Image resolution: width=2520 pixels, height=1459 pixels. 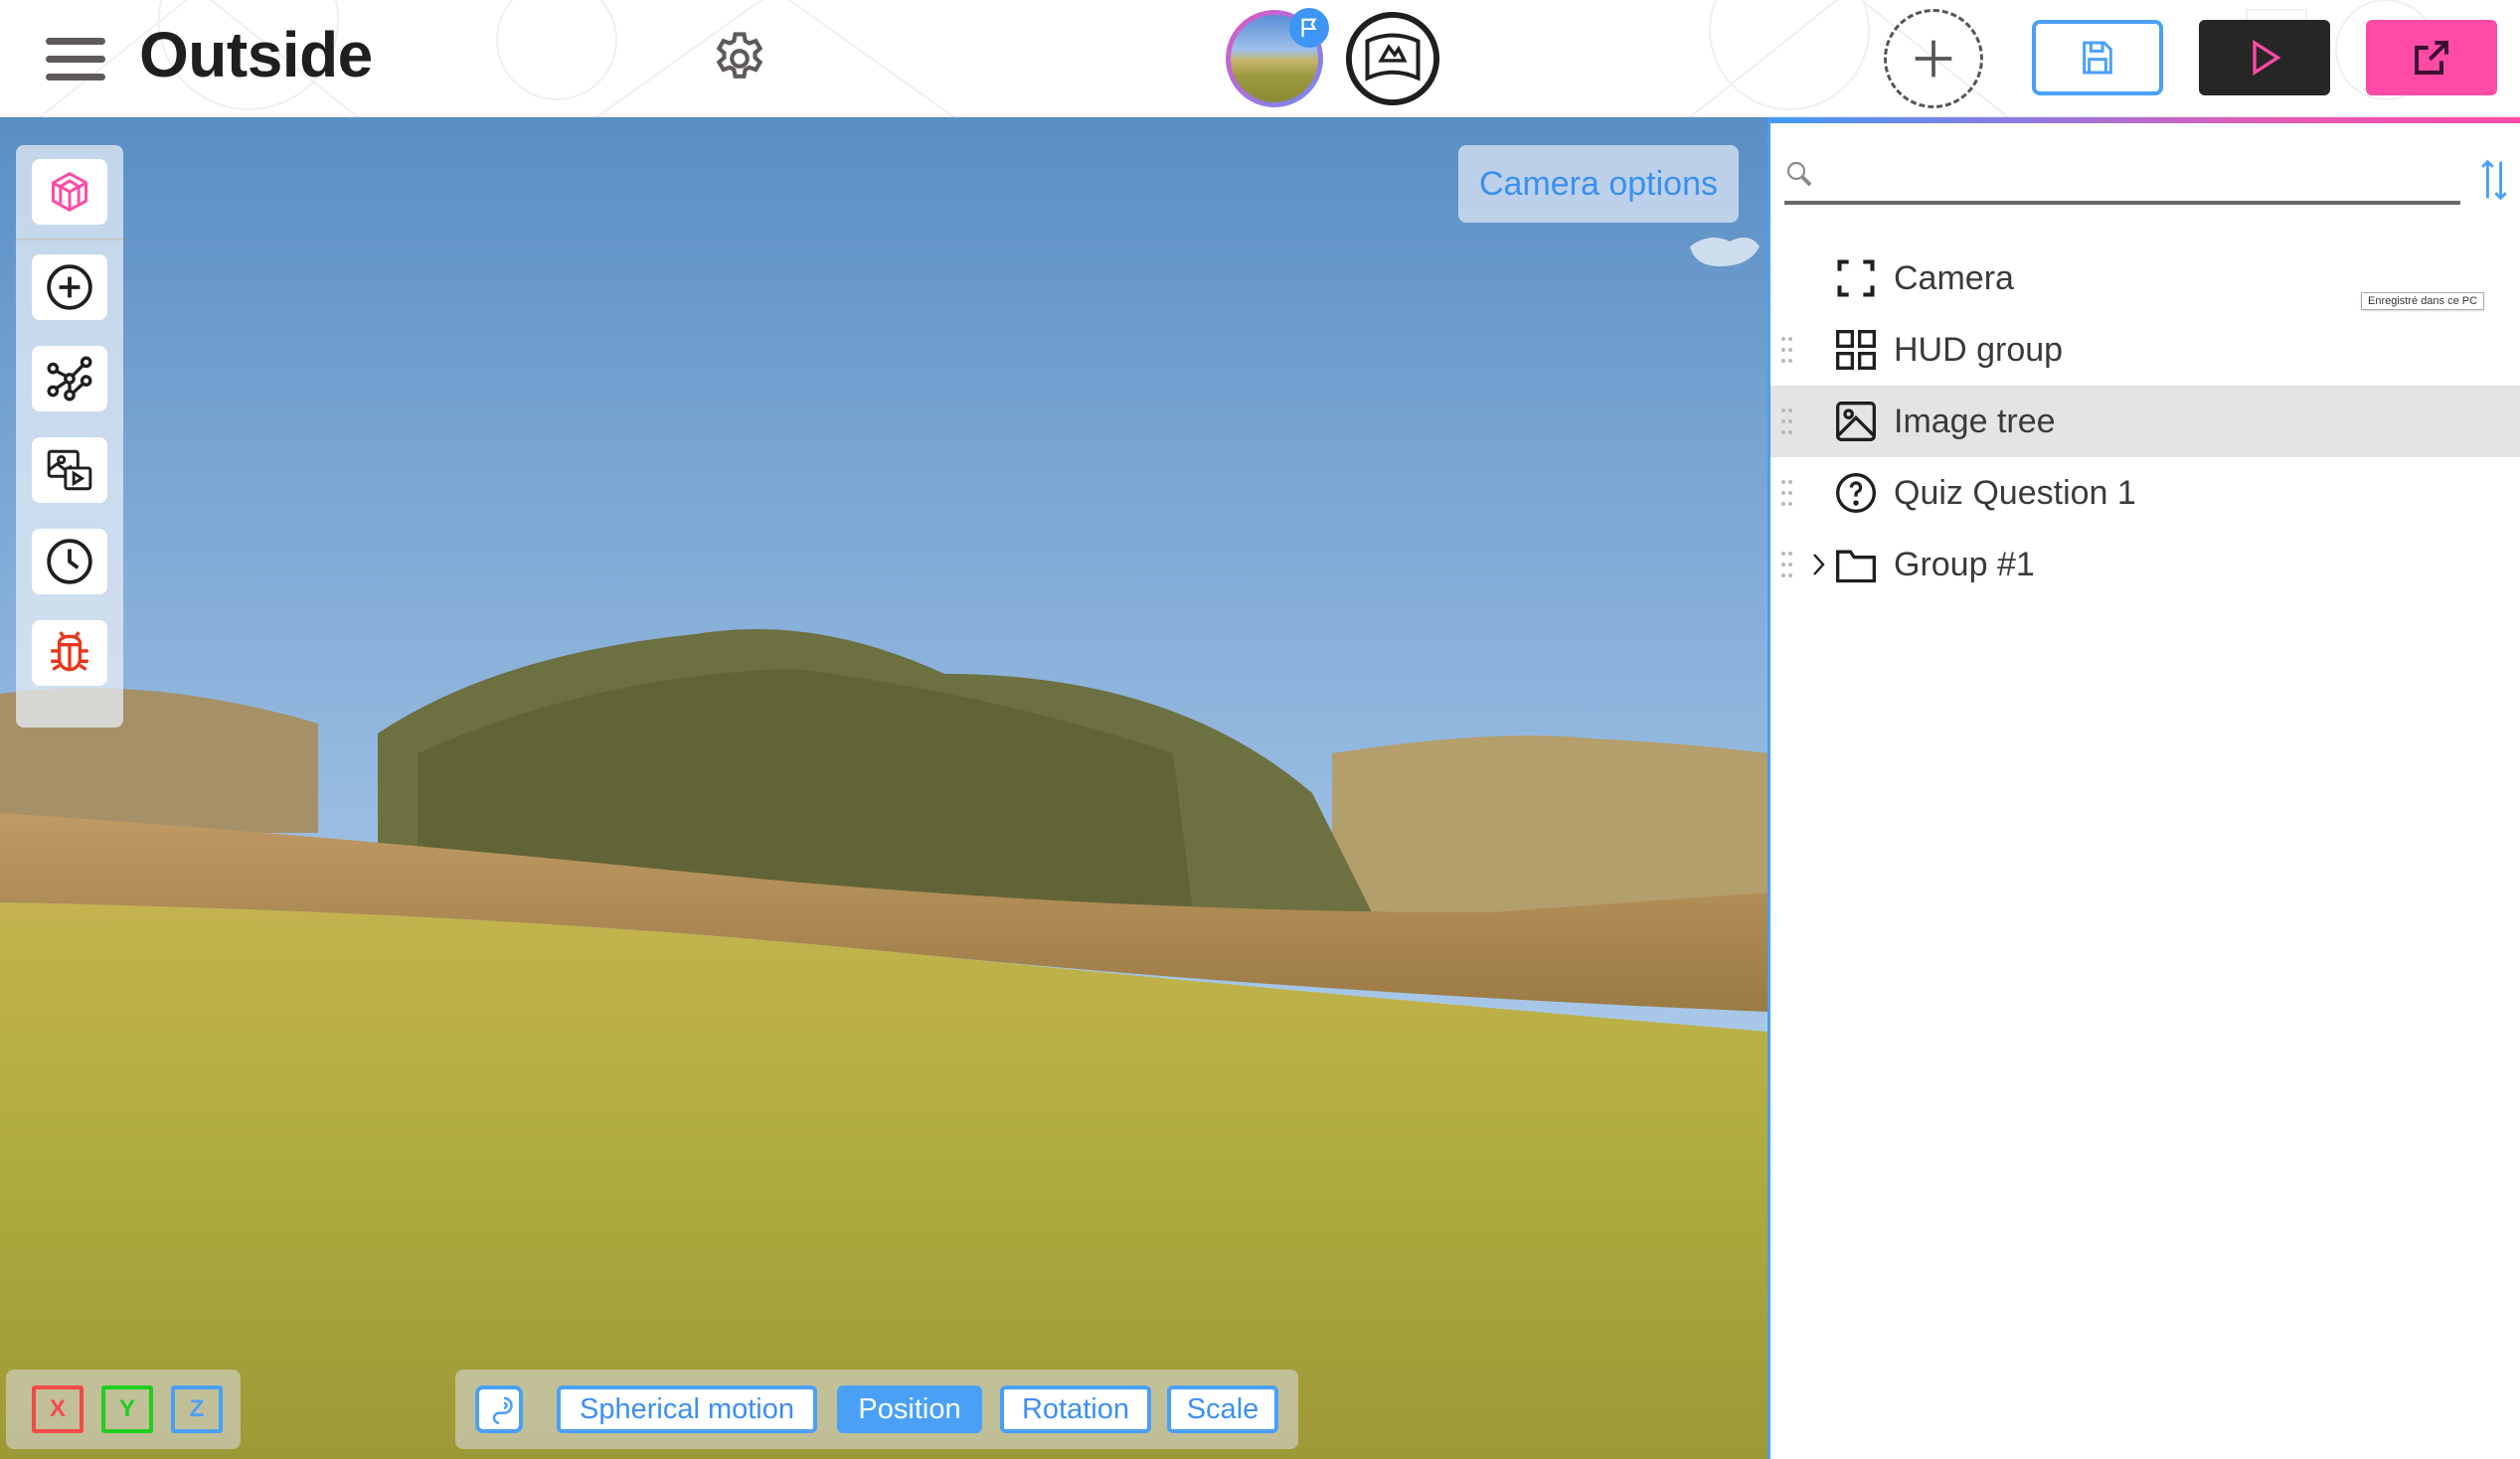 What do you see at coordinates (1309, 28) in the screenshot?
I see `flag-icon` at bounding box center [1309, 28].